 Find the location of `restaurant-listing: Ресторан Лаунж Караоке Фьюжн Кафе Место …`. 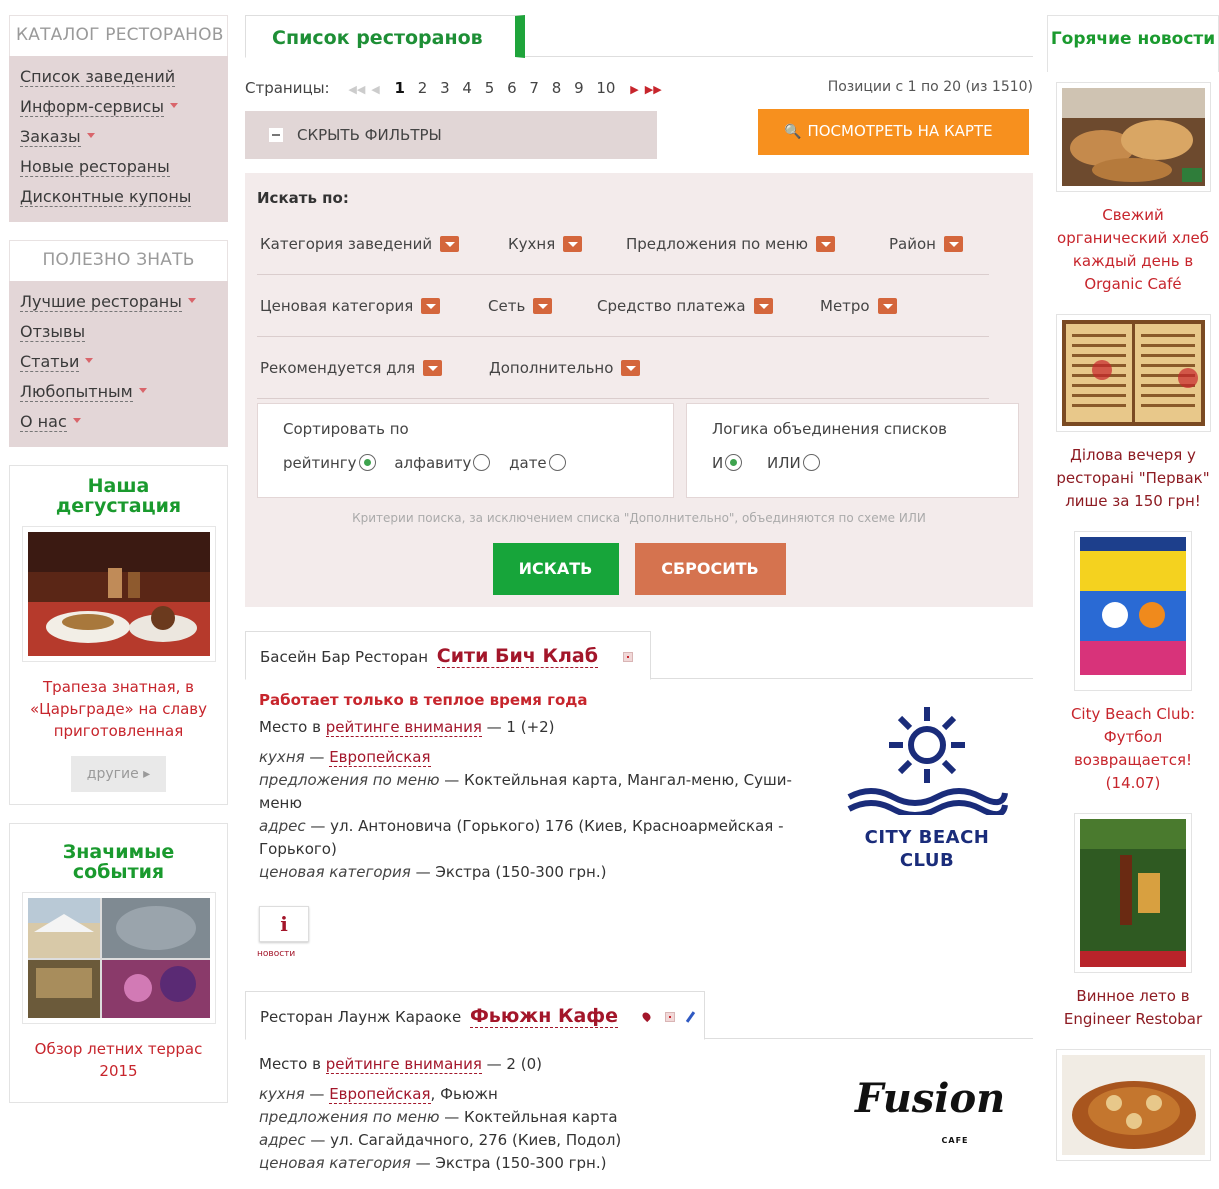

restaurant-listing: Ресторан Лаунж Караоке Фьюжн Кафе Место … is located at coordinates (639, 1090).